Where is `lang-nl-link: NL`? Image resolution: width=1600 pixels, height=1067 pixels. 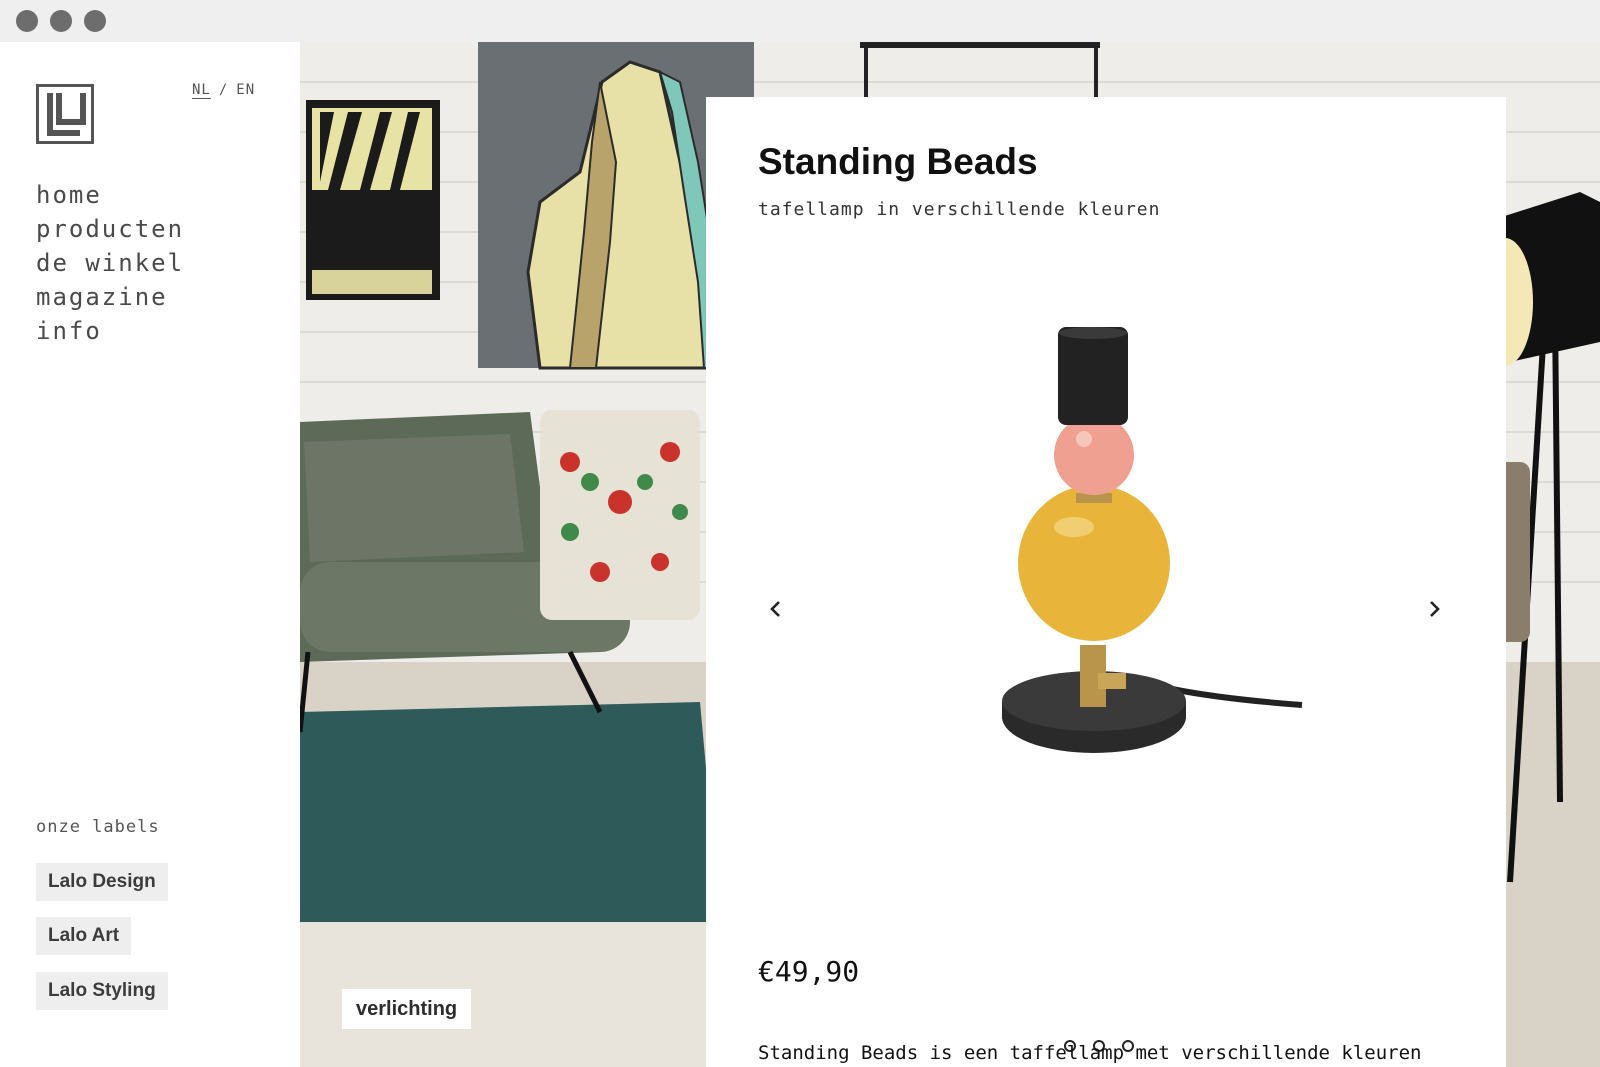 lang-nl-link: NL is located at coordinates (201, 90).